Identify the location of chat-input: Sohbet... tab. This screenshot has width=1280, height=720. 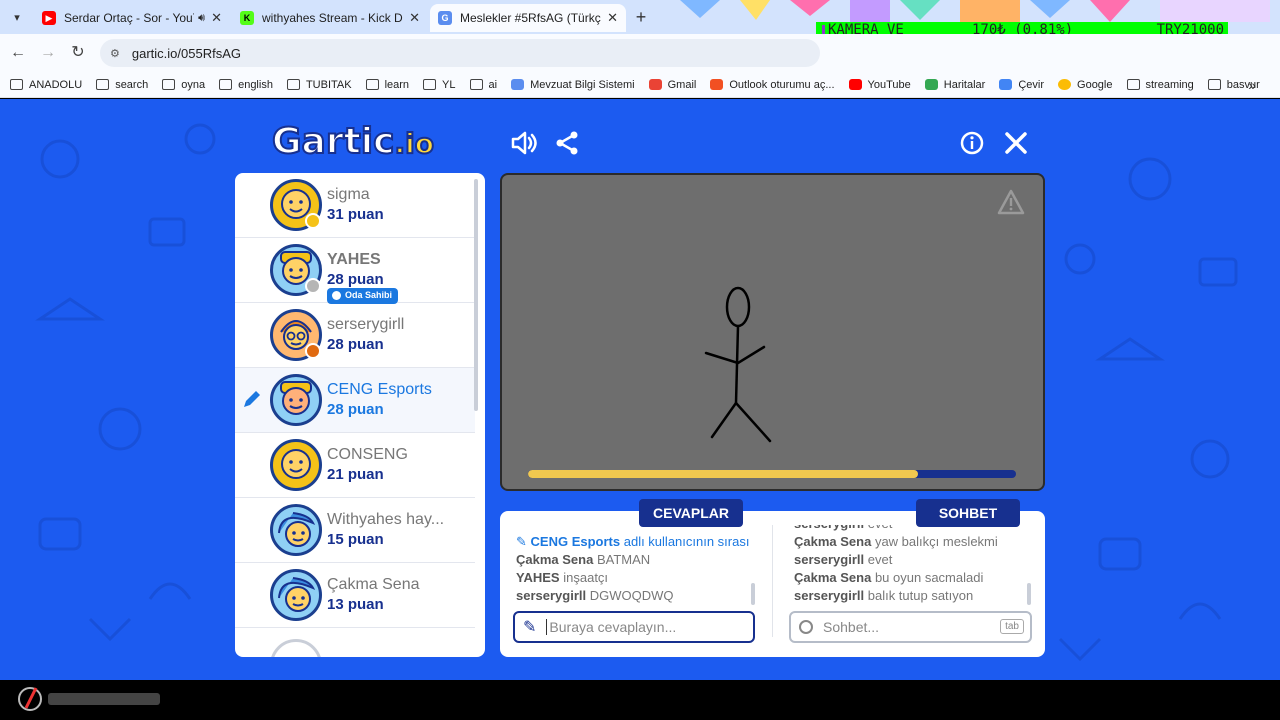
(910, 627).